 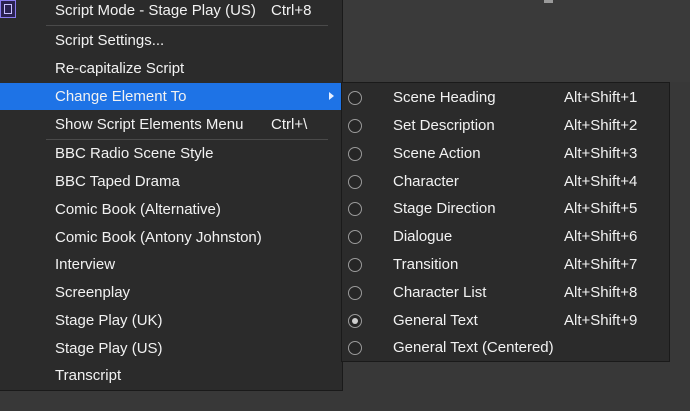 What do you see at coordinates (155, 10) in the screenshot?
I see `menu-item-label: Script Mode - Stage Play (US)` at bounding box center [155, 10].